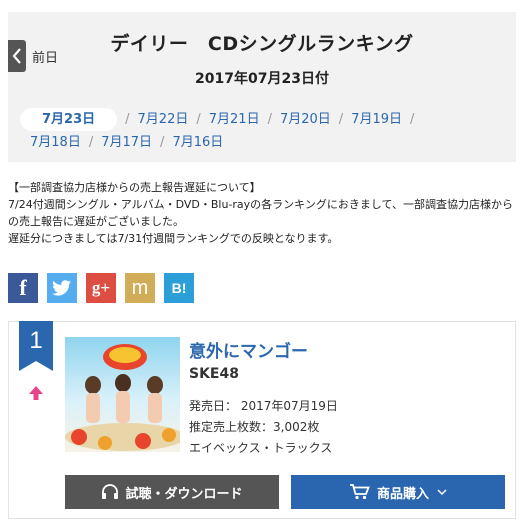  I want to click on album-cover-image, so click(122, 394).